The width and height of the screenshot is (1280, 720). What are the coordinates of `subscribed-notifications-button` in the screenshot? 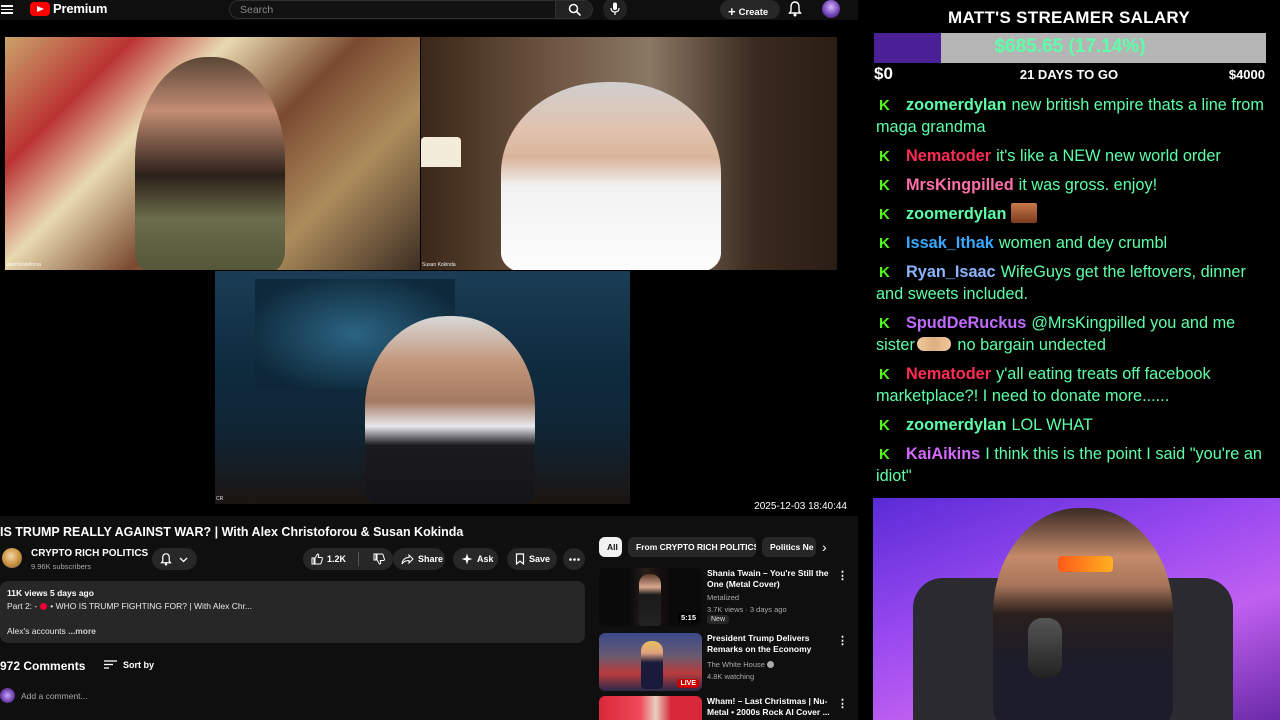 It's located at (174, 559).